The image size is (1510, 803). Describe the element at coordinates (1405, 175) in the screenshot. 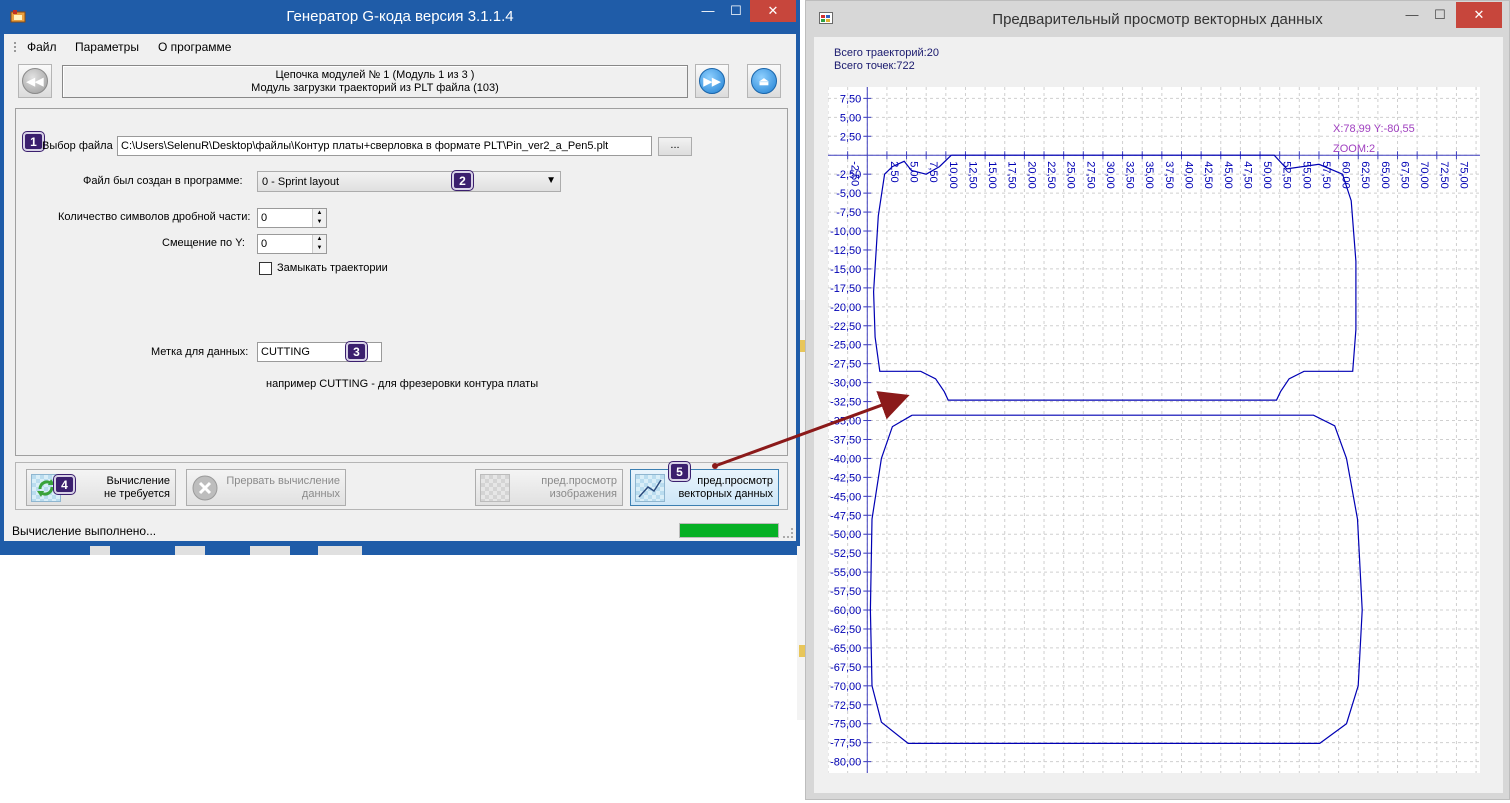

I see `x-tick-label: 67,50` at that location.